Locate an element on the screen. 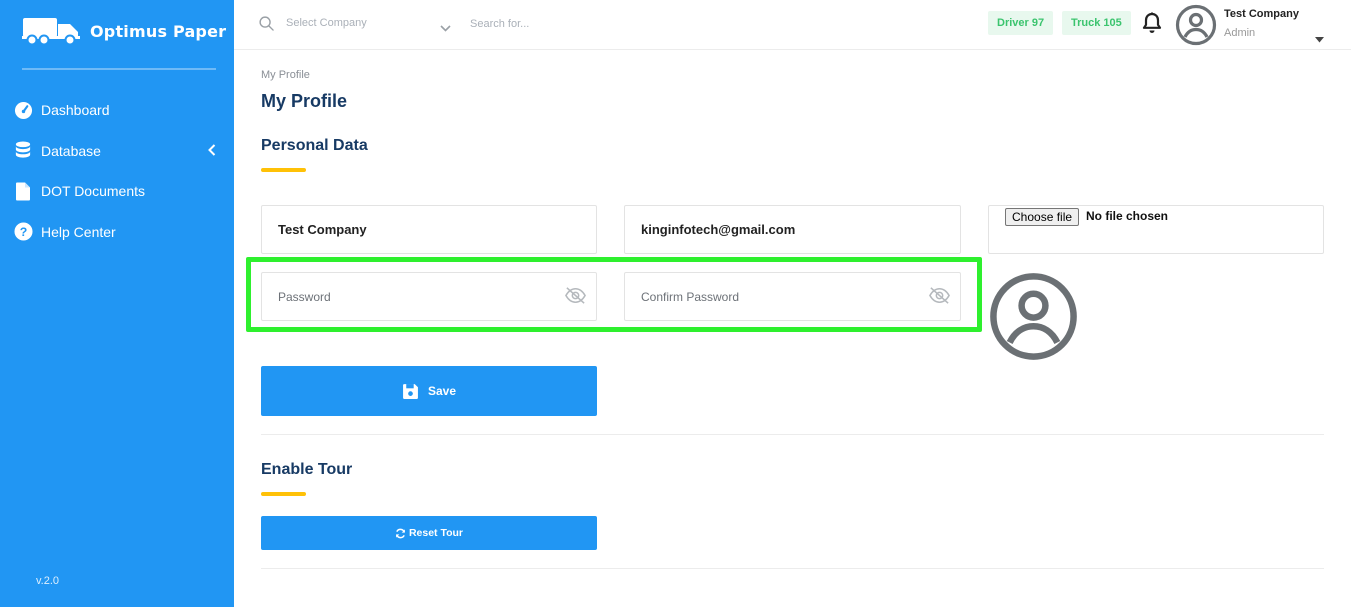 This screenshot has width=1351, height=607. user-role: Admin is located at coordinates (1240, 33).